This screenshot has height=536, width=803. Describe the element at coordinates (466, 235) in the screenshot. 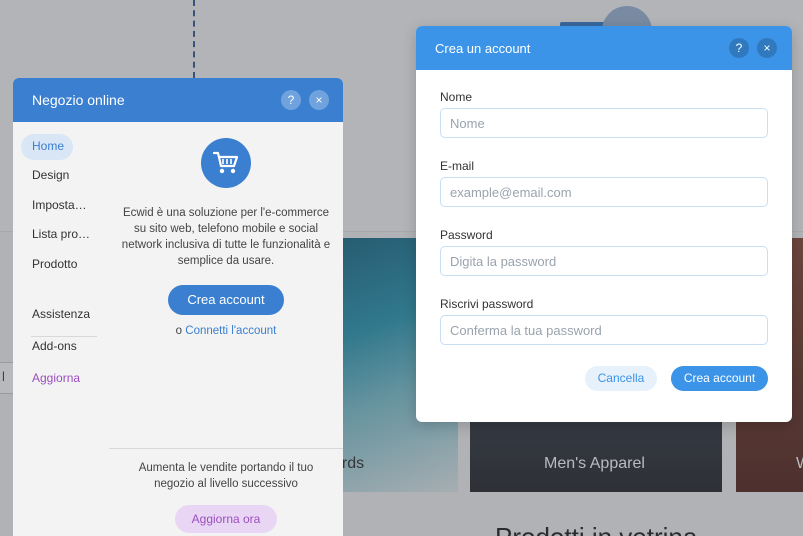

I see `password-label: Password` at that location.